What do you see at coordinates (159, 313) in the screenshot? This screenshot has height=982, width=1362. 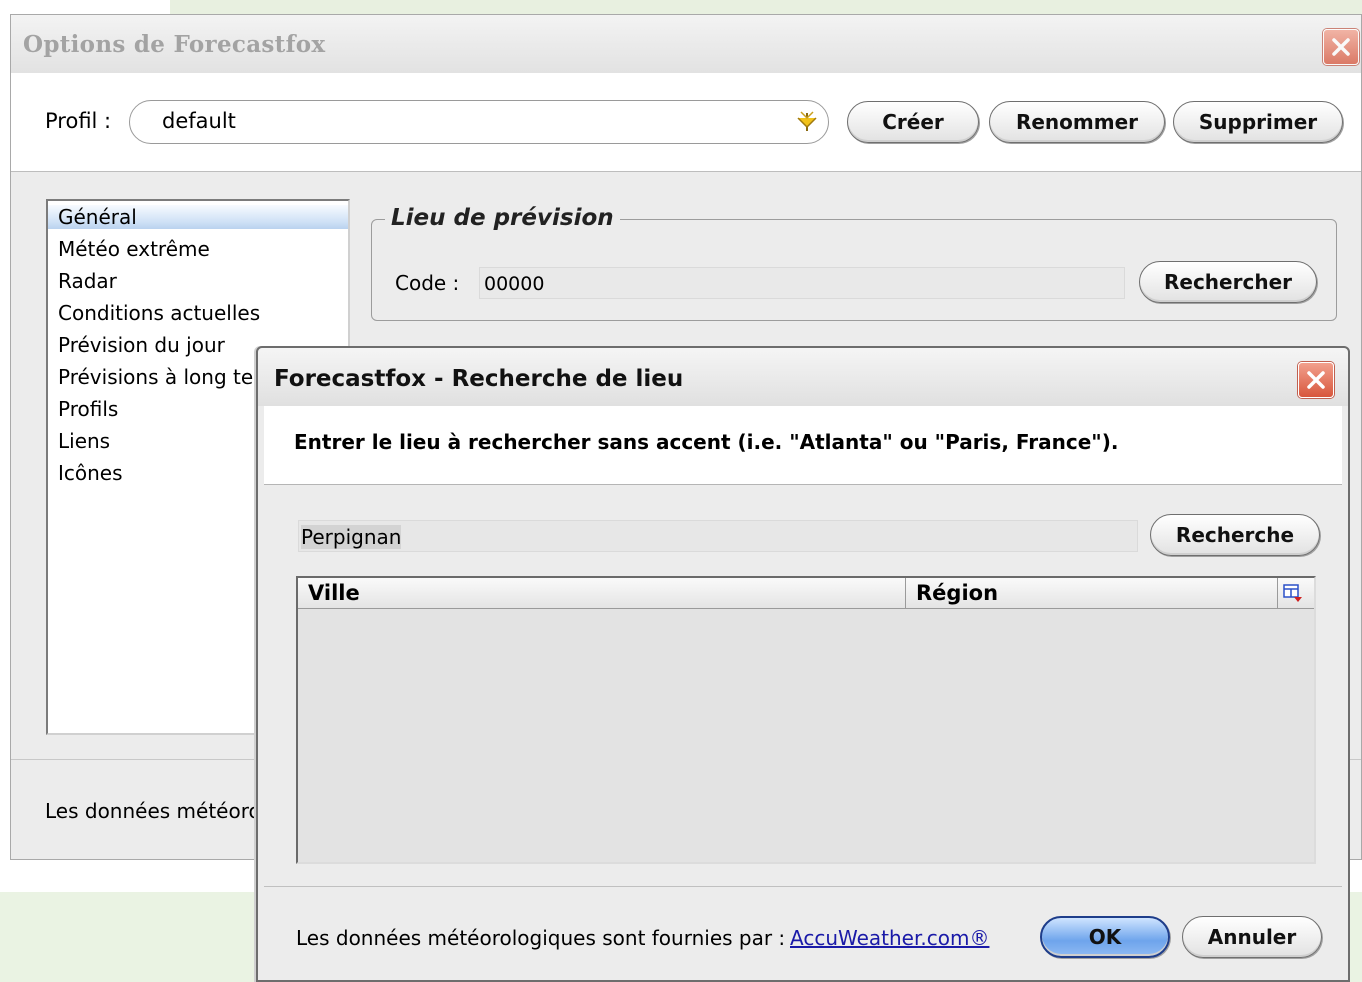 I see `category-item-current-conditions: Conditions actuelles` at bounding box center [159, 313].